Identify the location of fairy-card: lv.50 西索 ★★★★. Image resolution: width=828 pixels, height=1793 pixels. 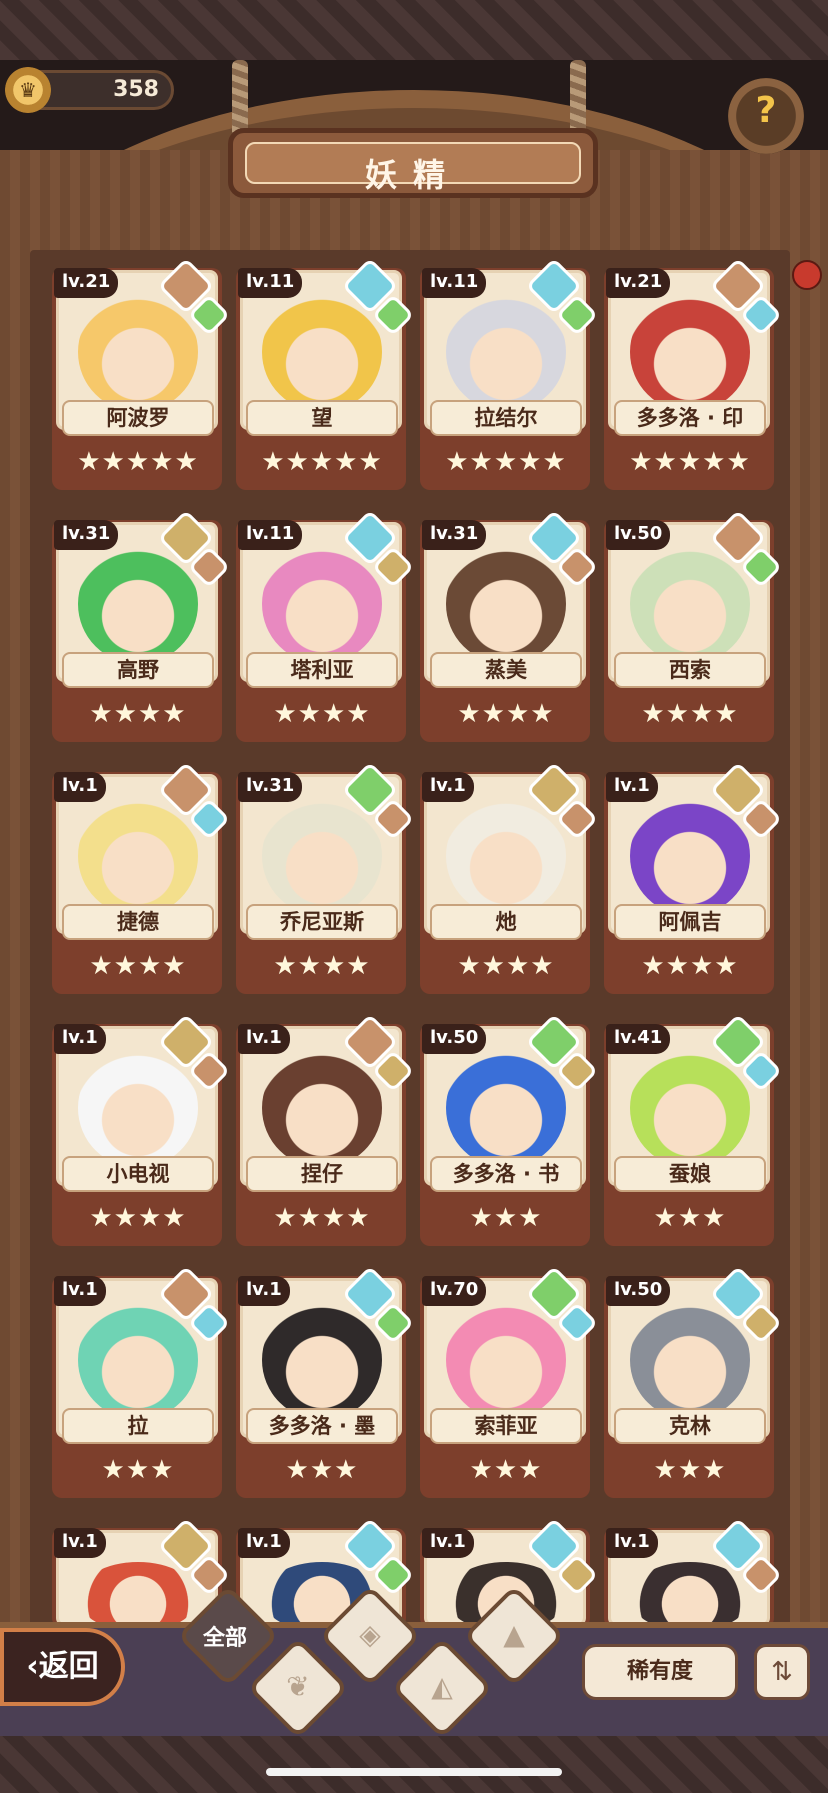
(691, 627).